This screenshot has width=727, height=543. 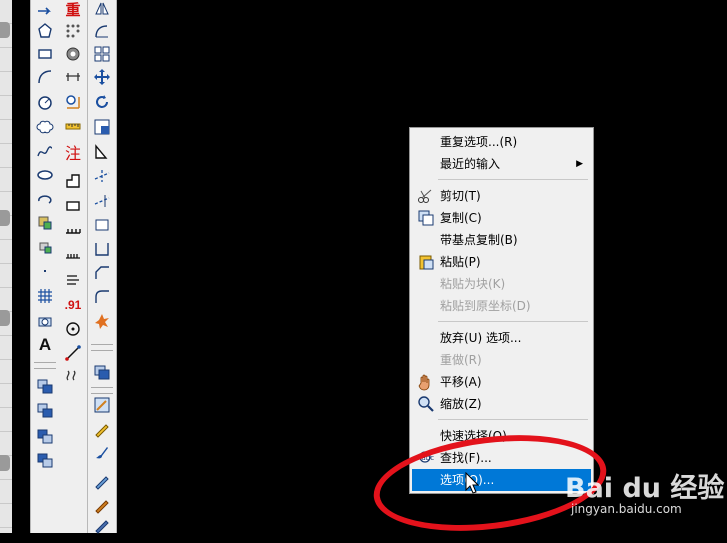 What do you see at coordinates (501, 262) in the screenshot?
I see `menu-item-paste: 粘贴(P)` at bounding box center [501, 262].